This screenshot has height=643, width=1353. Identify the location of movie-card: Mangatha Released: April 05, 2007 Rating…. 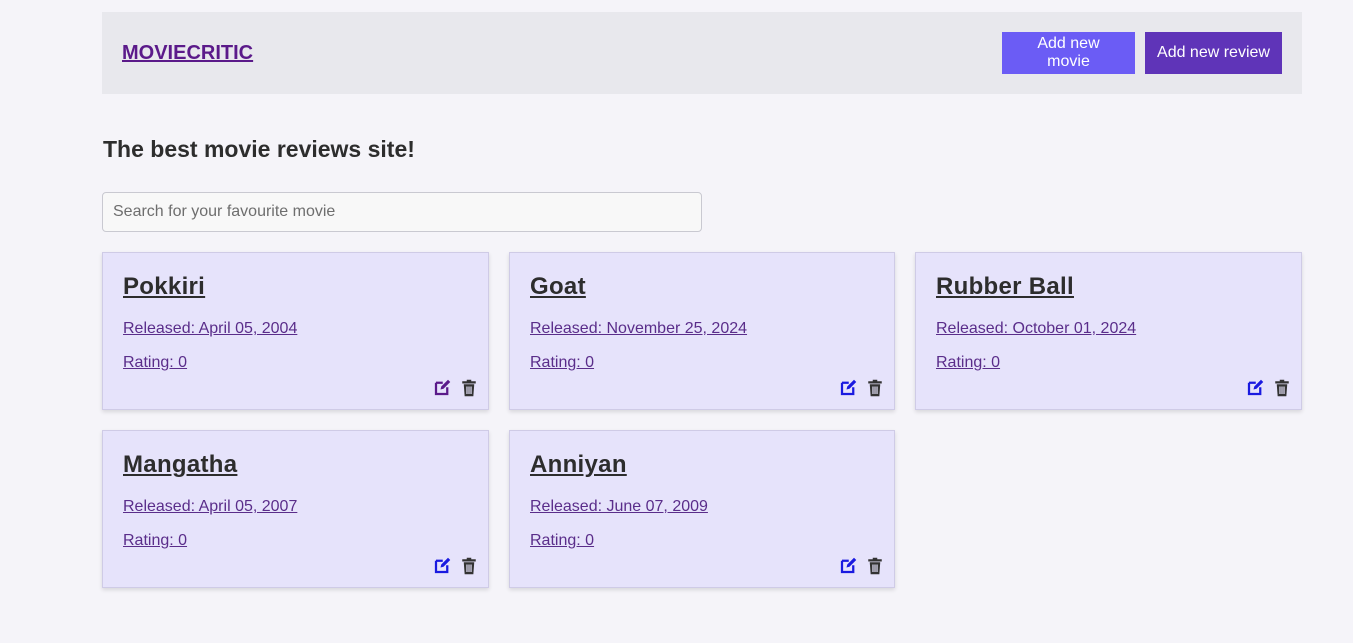
(295, 509).